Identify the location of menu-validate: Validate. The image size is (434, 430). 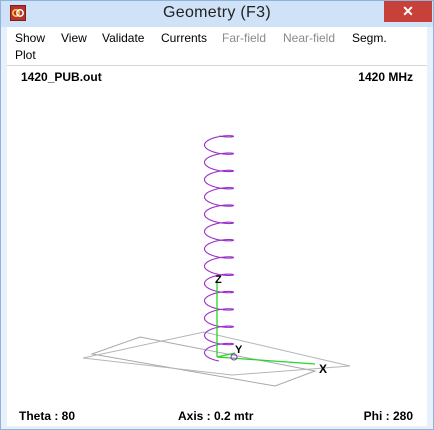
(123, 38).